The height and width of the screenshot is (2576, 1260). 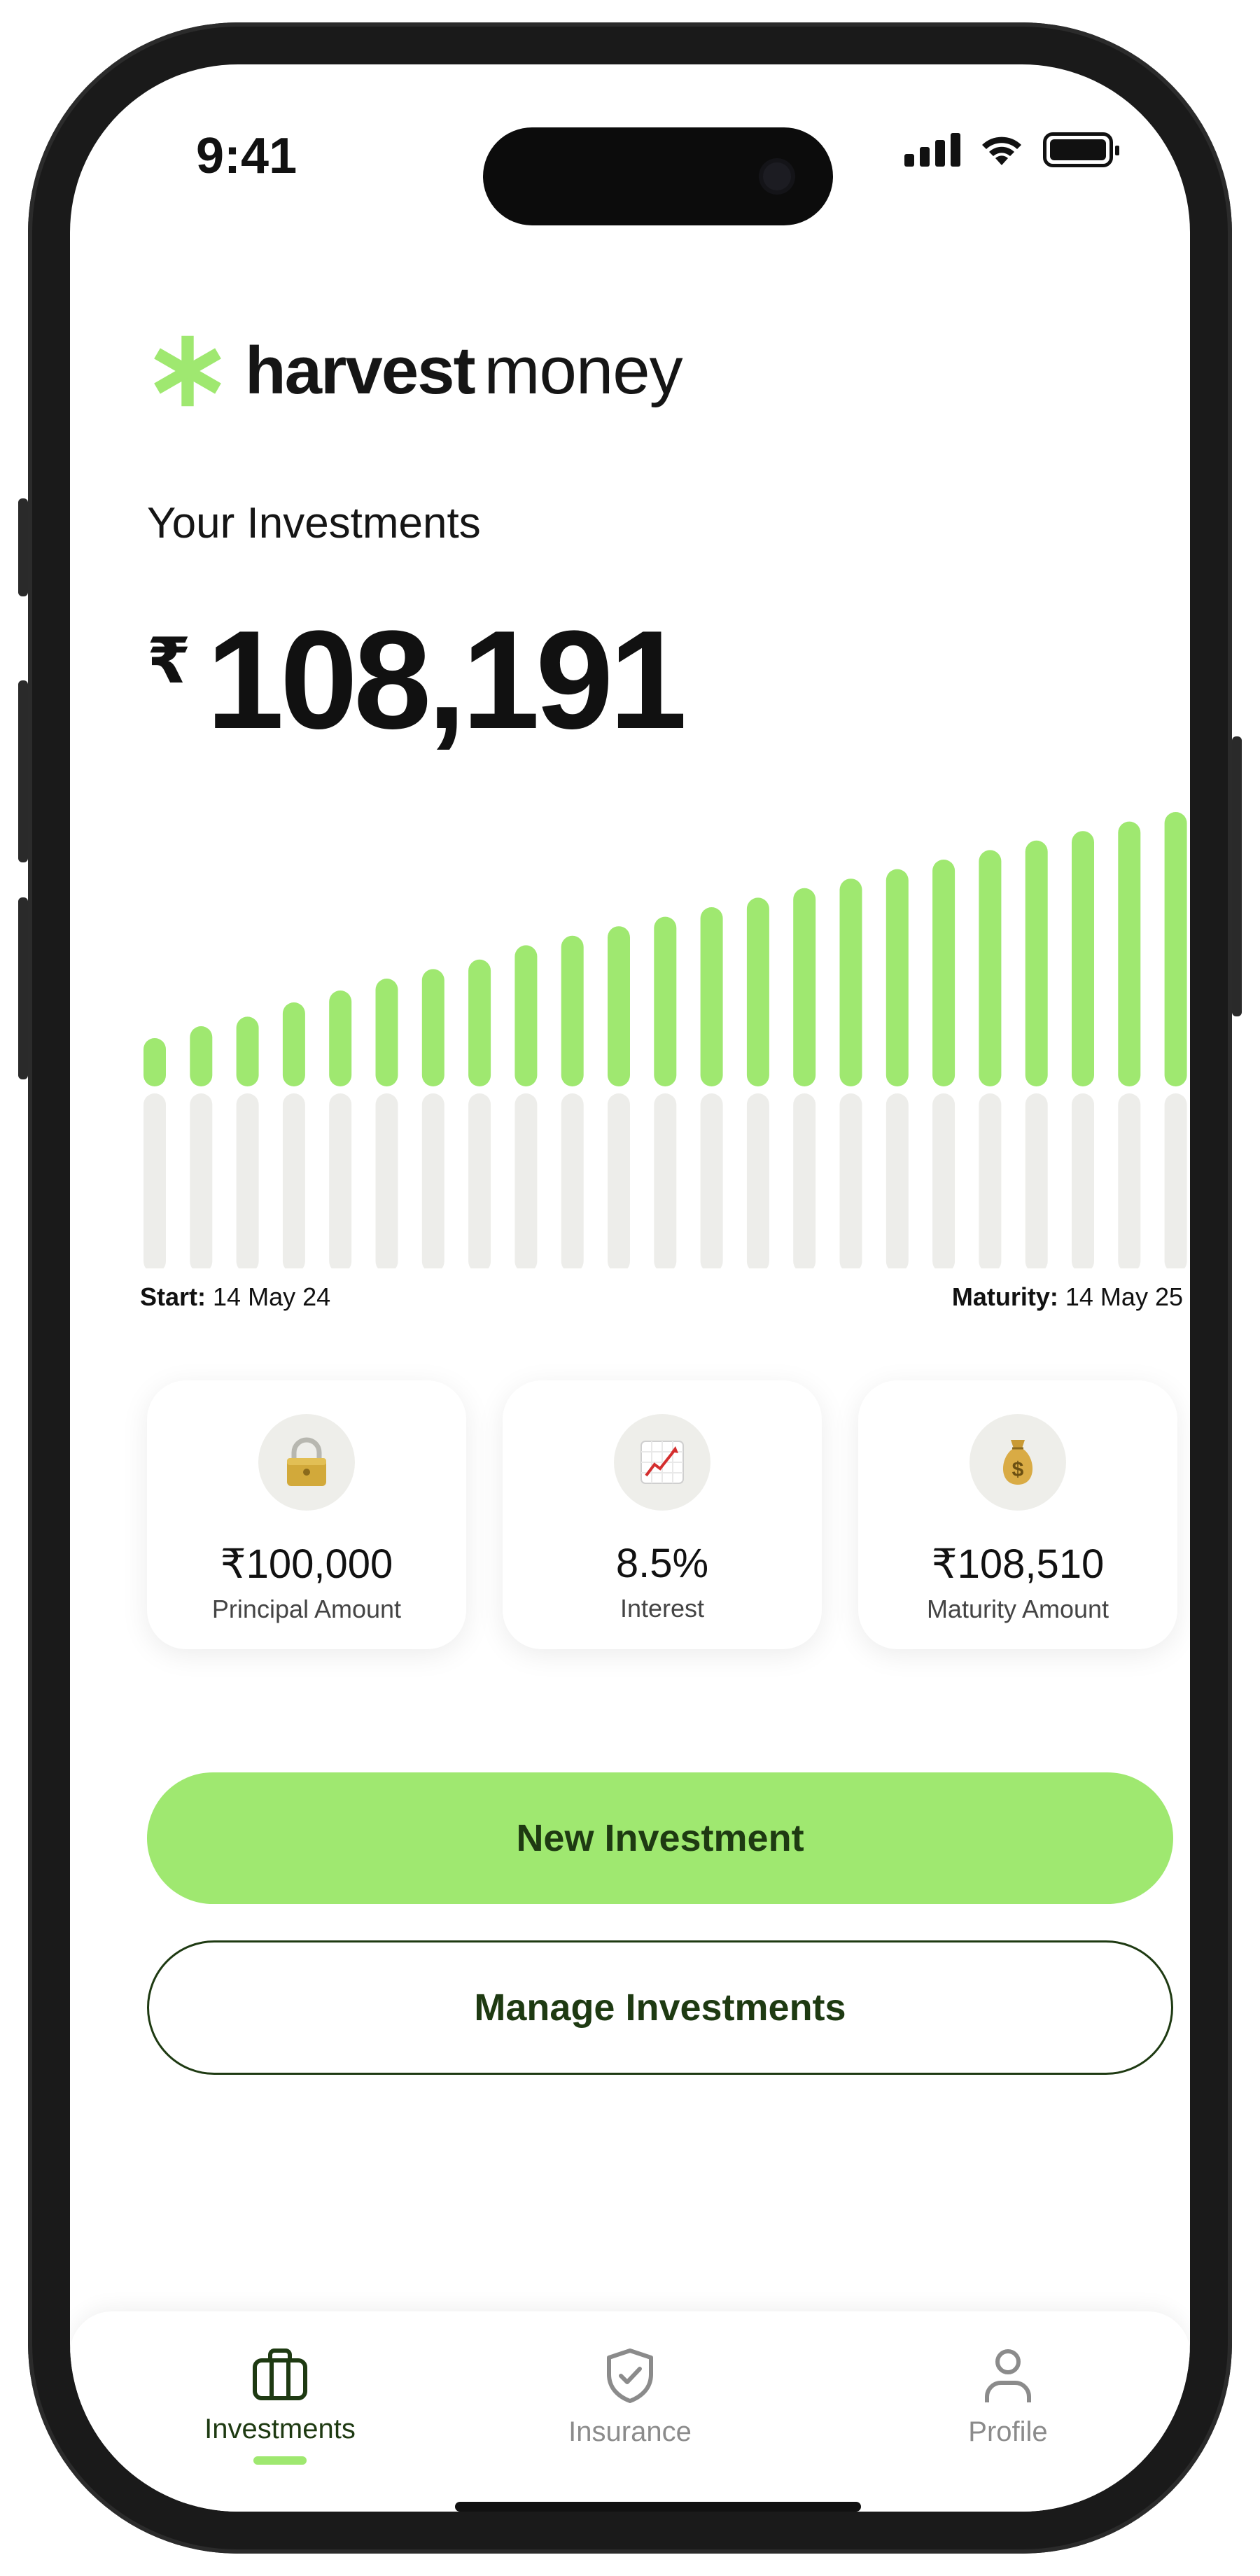 I want to click on tab-investments: Investments, so click(x=280, y=2405).